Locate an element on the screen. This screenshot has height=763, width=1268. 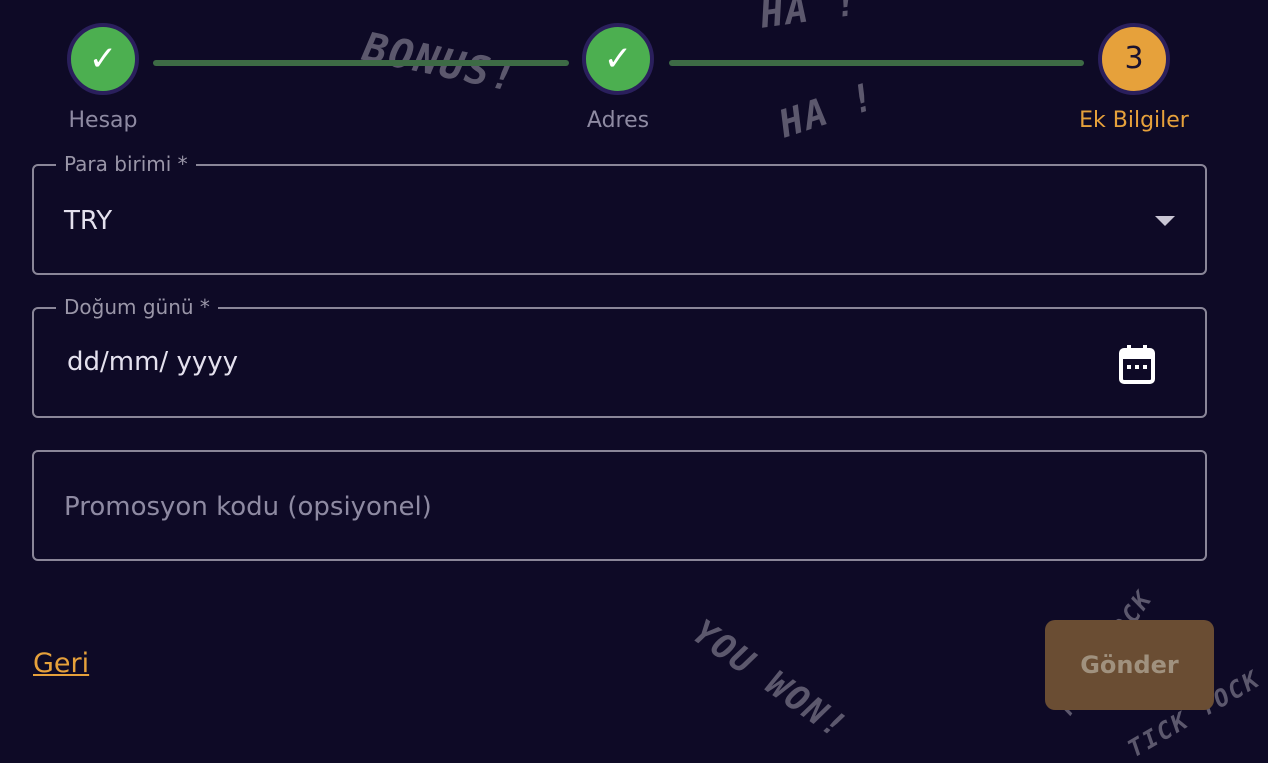
step-2-indicator: ✓ is located at coordinates (618, 59).